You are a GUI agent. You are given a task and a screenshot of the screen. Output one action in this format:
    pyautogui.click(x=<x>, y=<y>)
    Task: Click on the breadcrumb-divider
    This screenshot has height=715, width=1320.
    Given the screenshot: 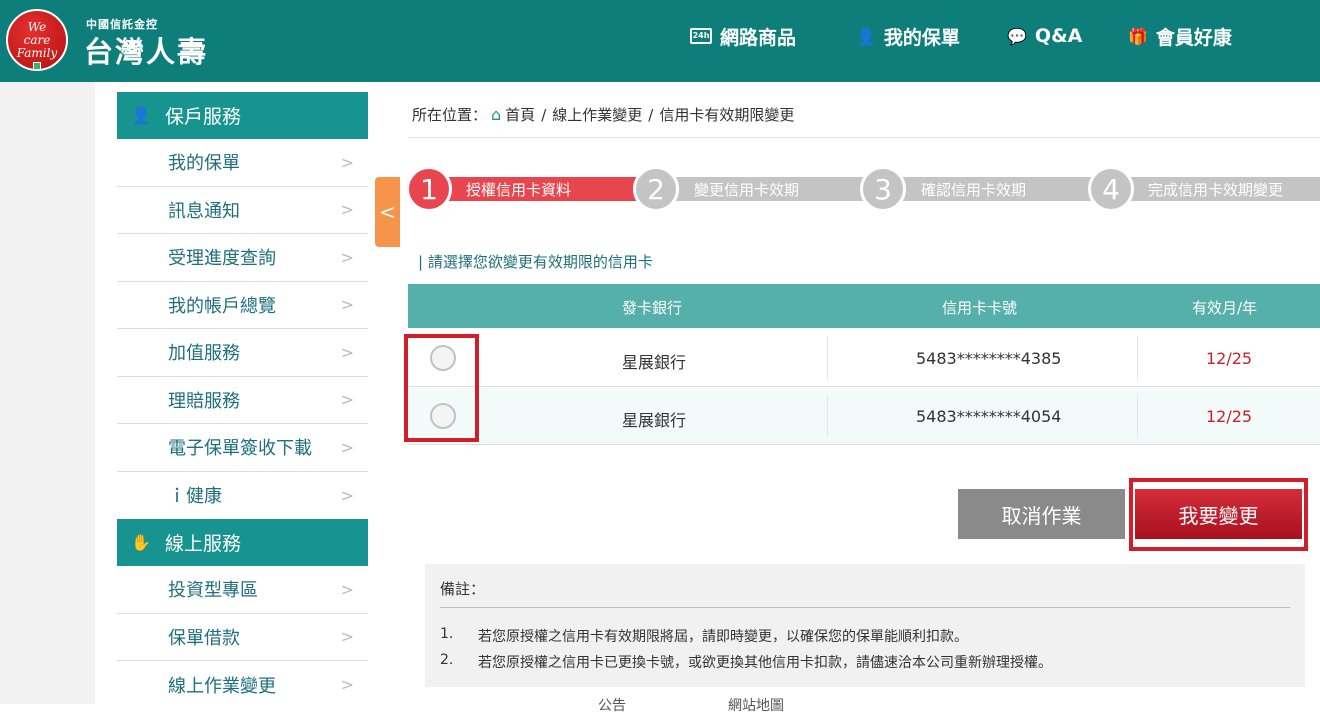 What is the action you would take?
    pyautogui.click(x=864, y=137)
    